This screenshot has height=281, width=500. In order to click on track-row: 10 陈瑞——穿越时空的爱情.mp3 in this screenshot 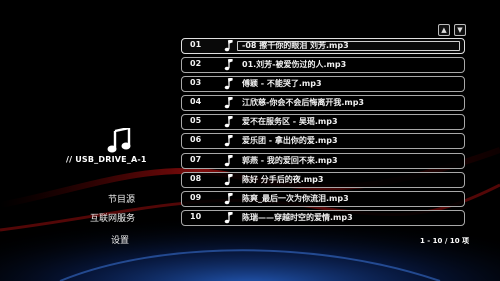, I will do `click(323, 217)`.